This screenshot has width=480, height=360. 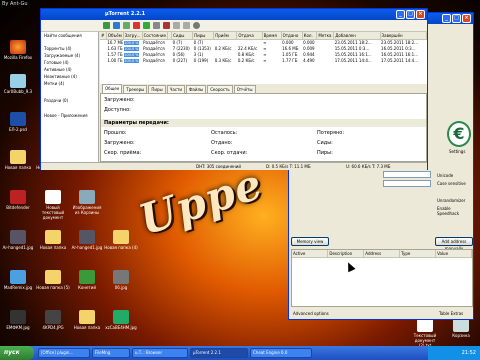 What do you see at coordinates (18, 280) in the screenshot?
I see `desktop-icon-madremix: MadRemix.jpg` at bounding box center [18, 280].